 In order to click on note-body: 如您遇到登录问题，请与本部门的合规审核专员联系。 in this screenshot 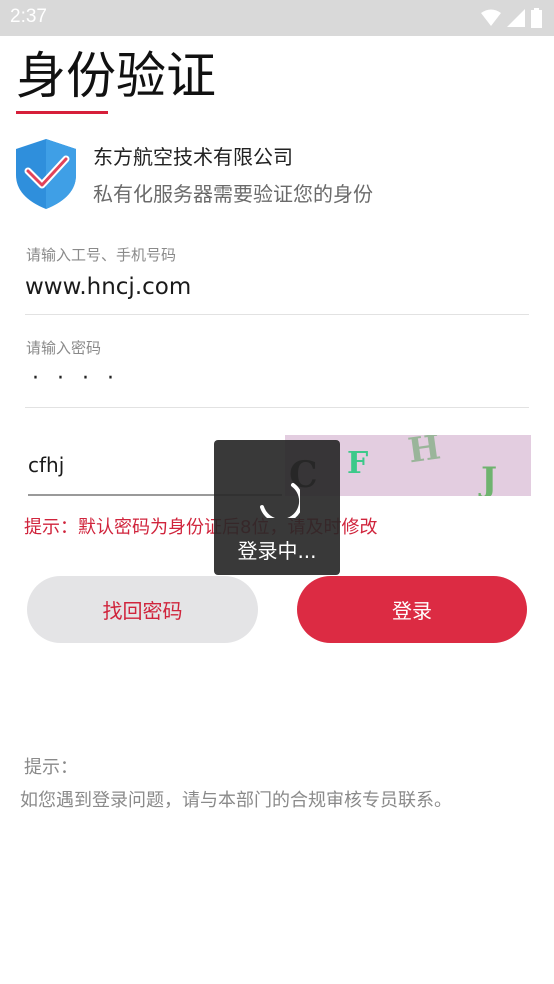, I will do `click(236, 800)`.